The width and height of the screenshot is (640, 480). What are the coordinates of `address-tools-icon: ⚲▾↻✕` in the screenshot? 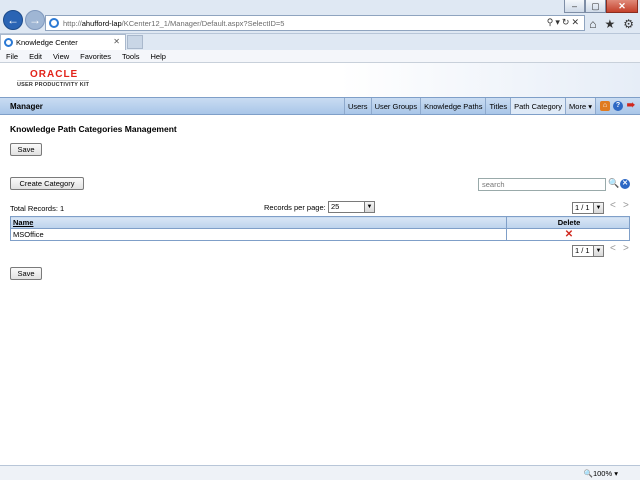 It's located at (564, 22).